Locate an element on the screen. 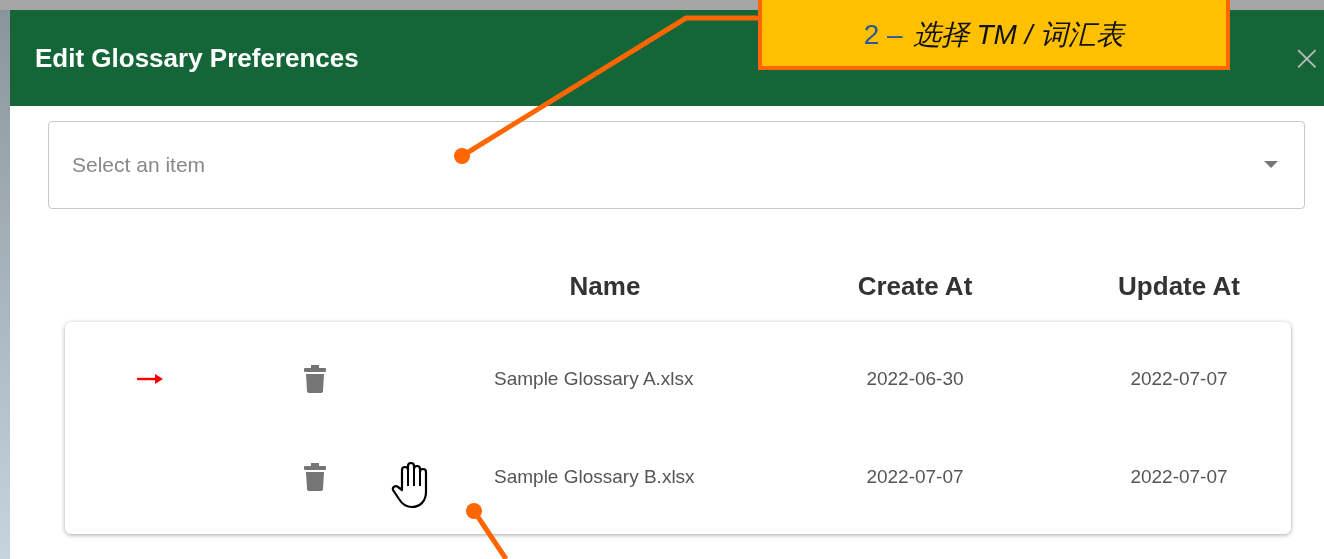 This screenshot has height=559, width=1324. table-cell-text: Sample Glossary B.xlsx is located at coordinates (594, 477).